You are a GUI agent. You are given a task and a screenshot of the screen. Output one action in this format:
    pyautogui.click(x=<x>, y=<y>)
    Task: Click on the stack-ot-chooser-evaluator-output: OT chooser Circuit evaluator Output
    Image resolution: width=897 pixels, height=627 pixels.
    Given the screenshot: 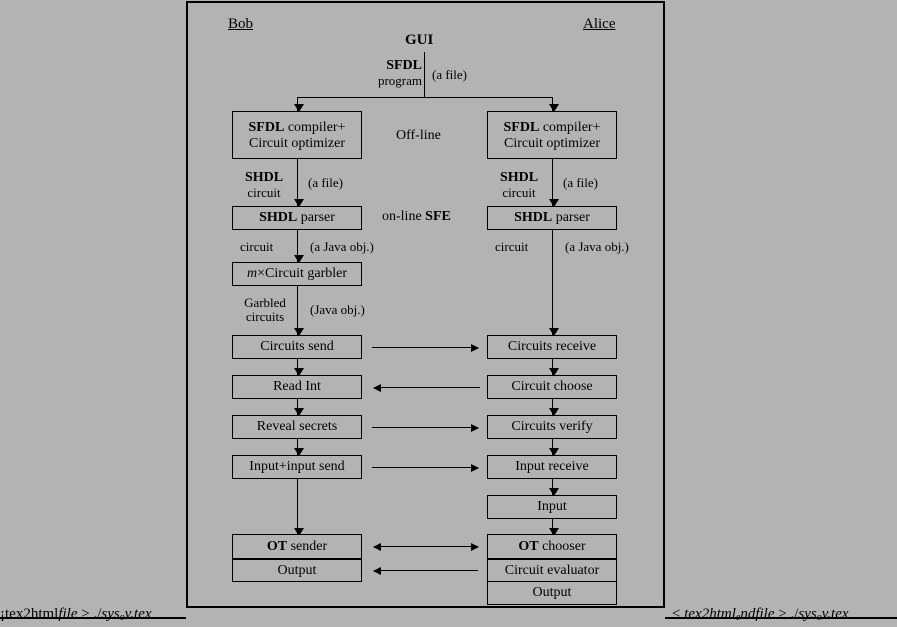 What is the action you would take?
    pyautogui.click(x=552, y=569)
    